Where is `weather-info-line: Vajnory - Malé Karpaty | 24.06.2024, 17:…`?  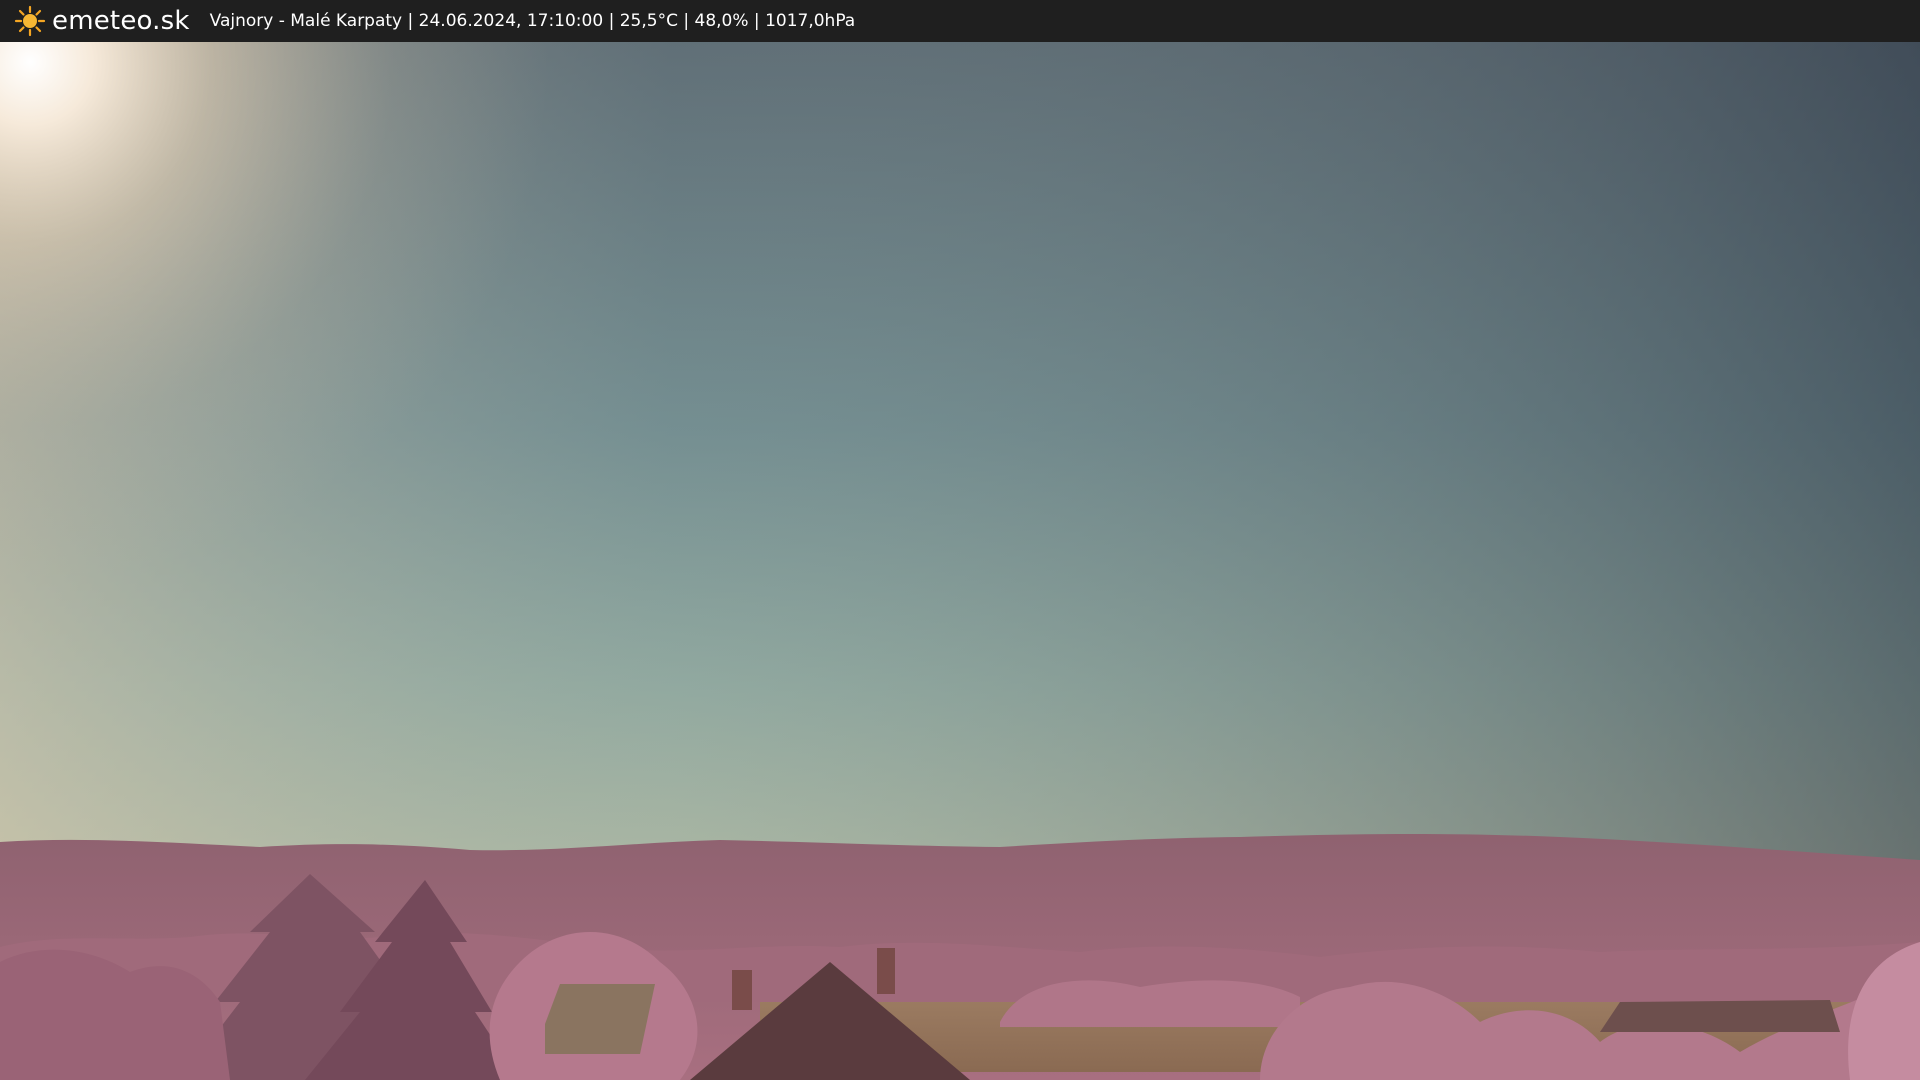
weather-info-line: Vajnory - Malé Karpaty | 24.06.2024, 17:… is located at coordinates (533, 21).